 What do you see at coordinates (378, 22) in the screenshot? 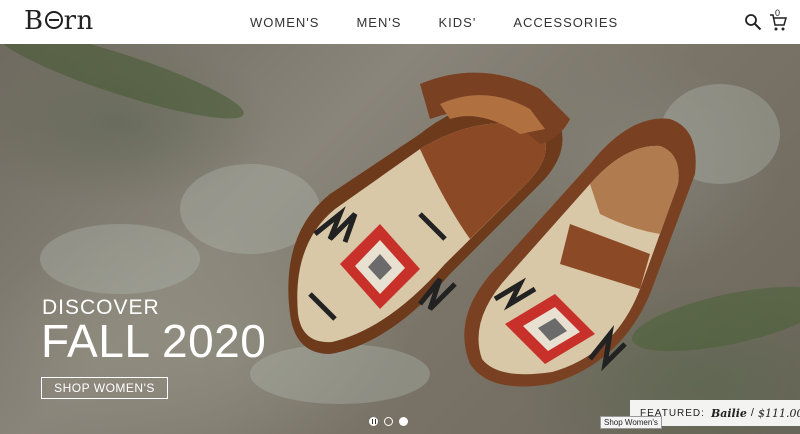
I see `nav-mens: MEN'S` at bounding box center [378, 22].